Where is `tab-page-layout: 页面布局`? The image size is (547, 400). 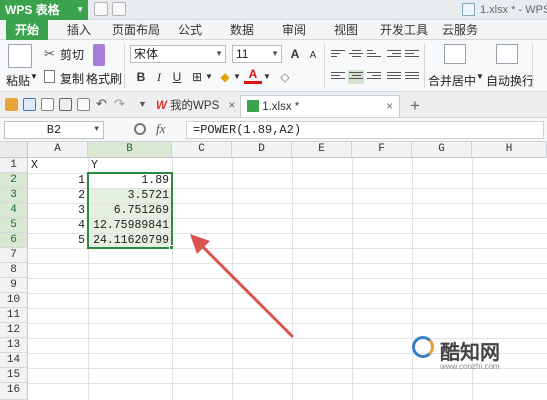 tab-page-layout: 页面布局 is located at coordinates (136, 30).